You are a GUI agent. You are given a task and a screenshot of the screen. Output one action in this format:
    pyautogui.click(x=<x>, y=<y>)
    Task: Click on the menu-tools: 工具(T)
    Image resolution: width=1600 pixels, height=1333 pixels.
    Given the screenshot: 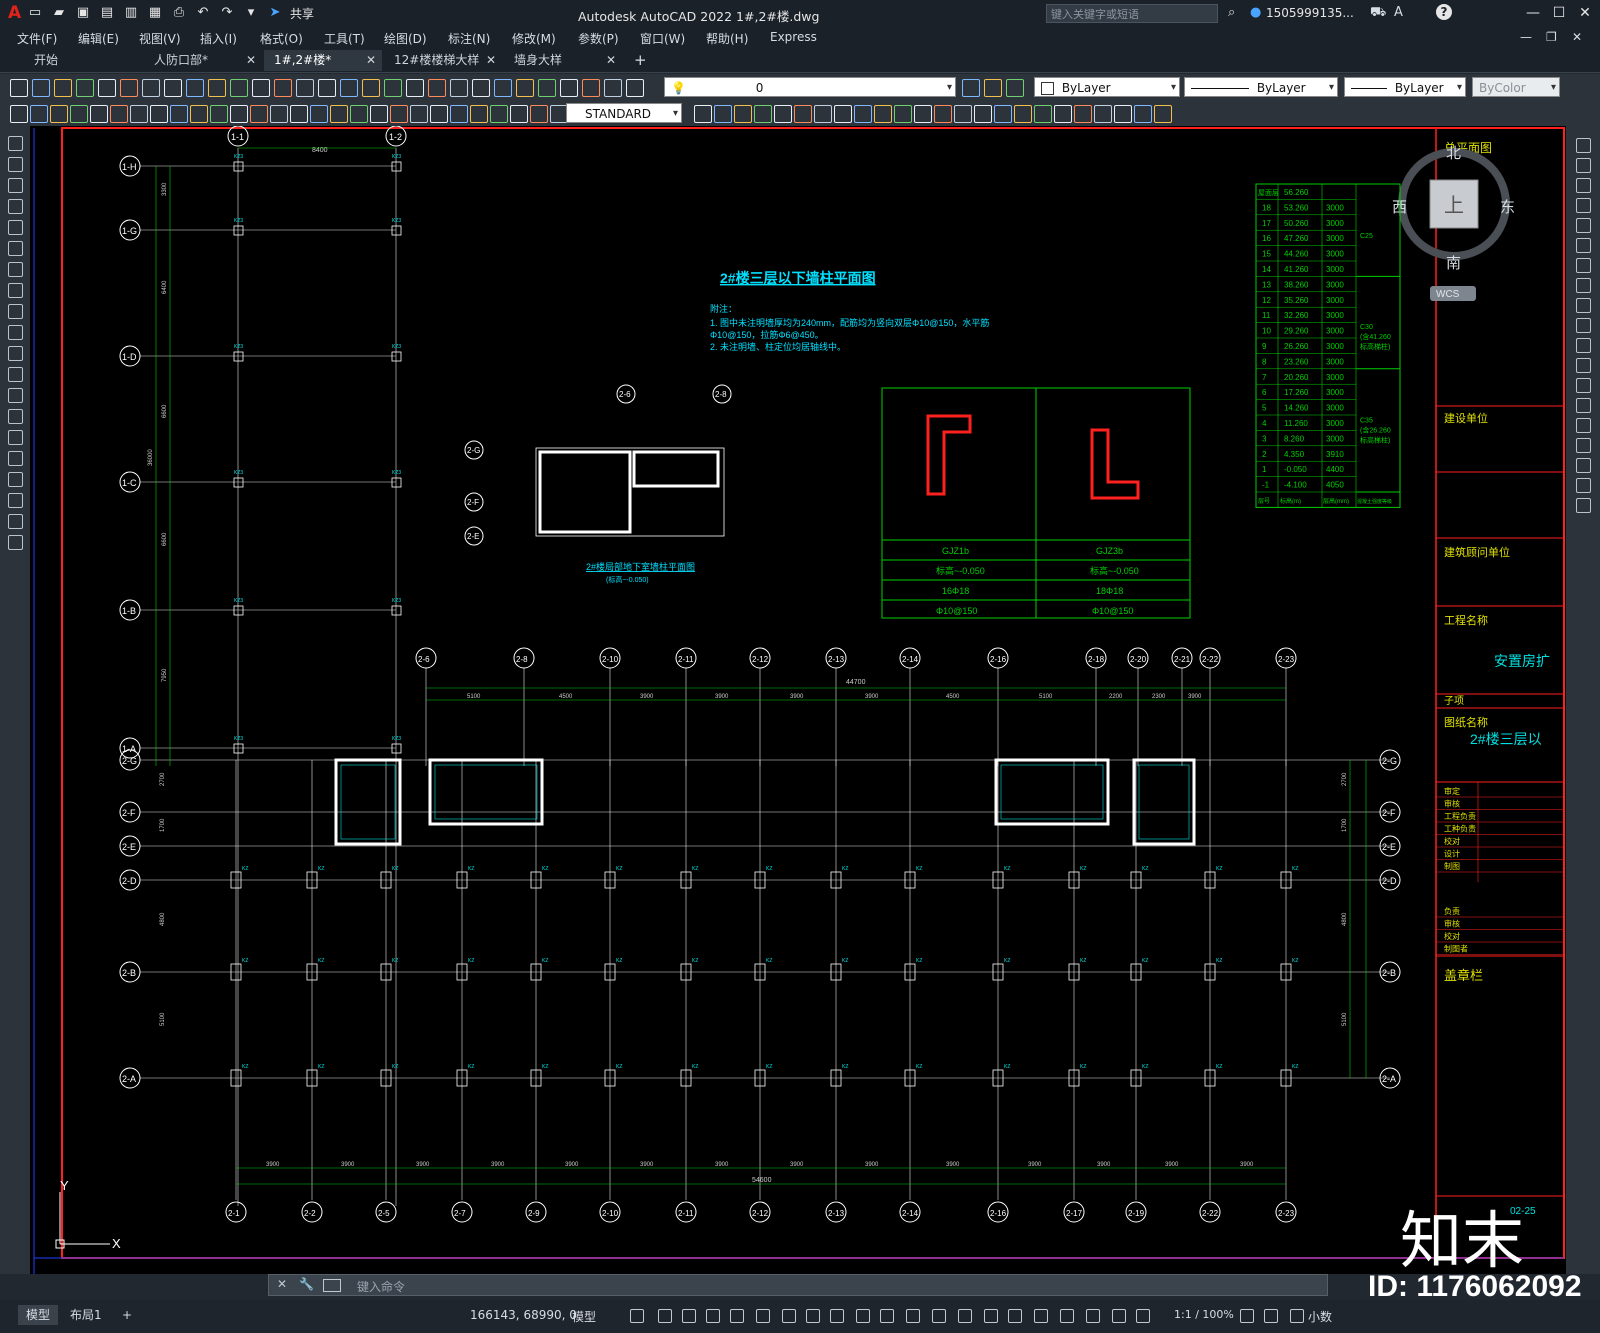 What is the action you would take?
    pyautogui.click(x=344, y=38)
    